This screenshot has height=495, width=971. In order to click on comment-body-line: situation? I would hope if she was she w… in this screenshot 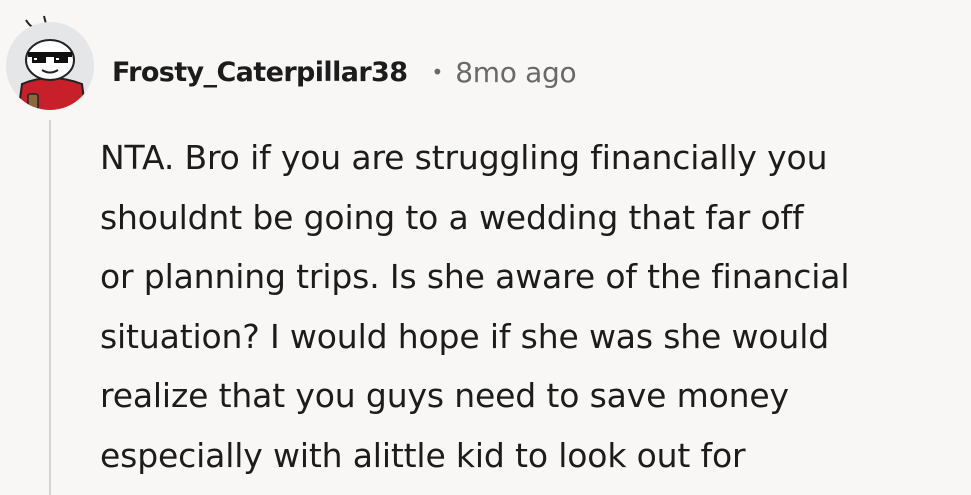, I will do `click(465, 336)`.